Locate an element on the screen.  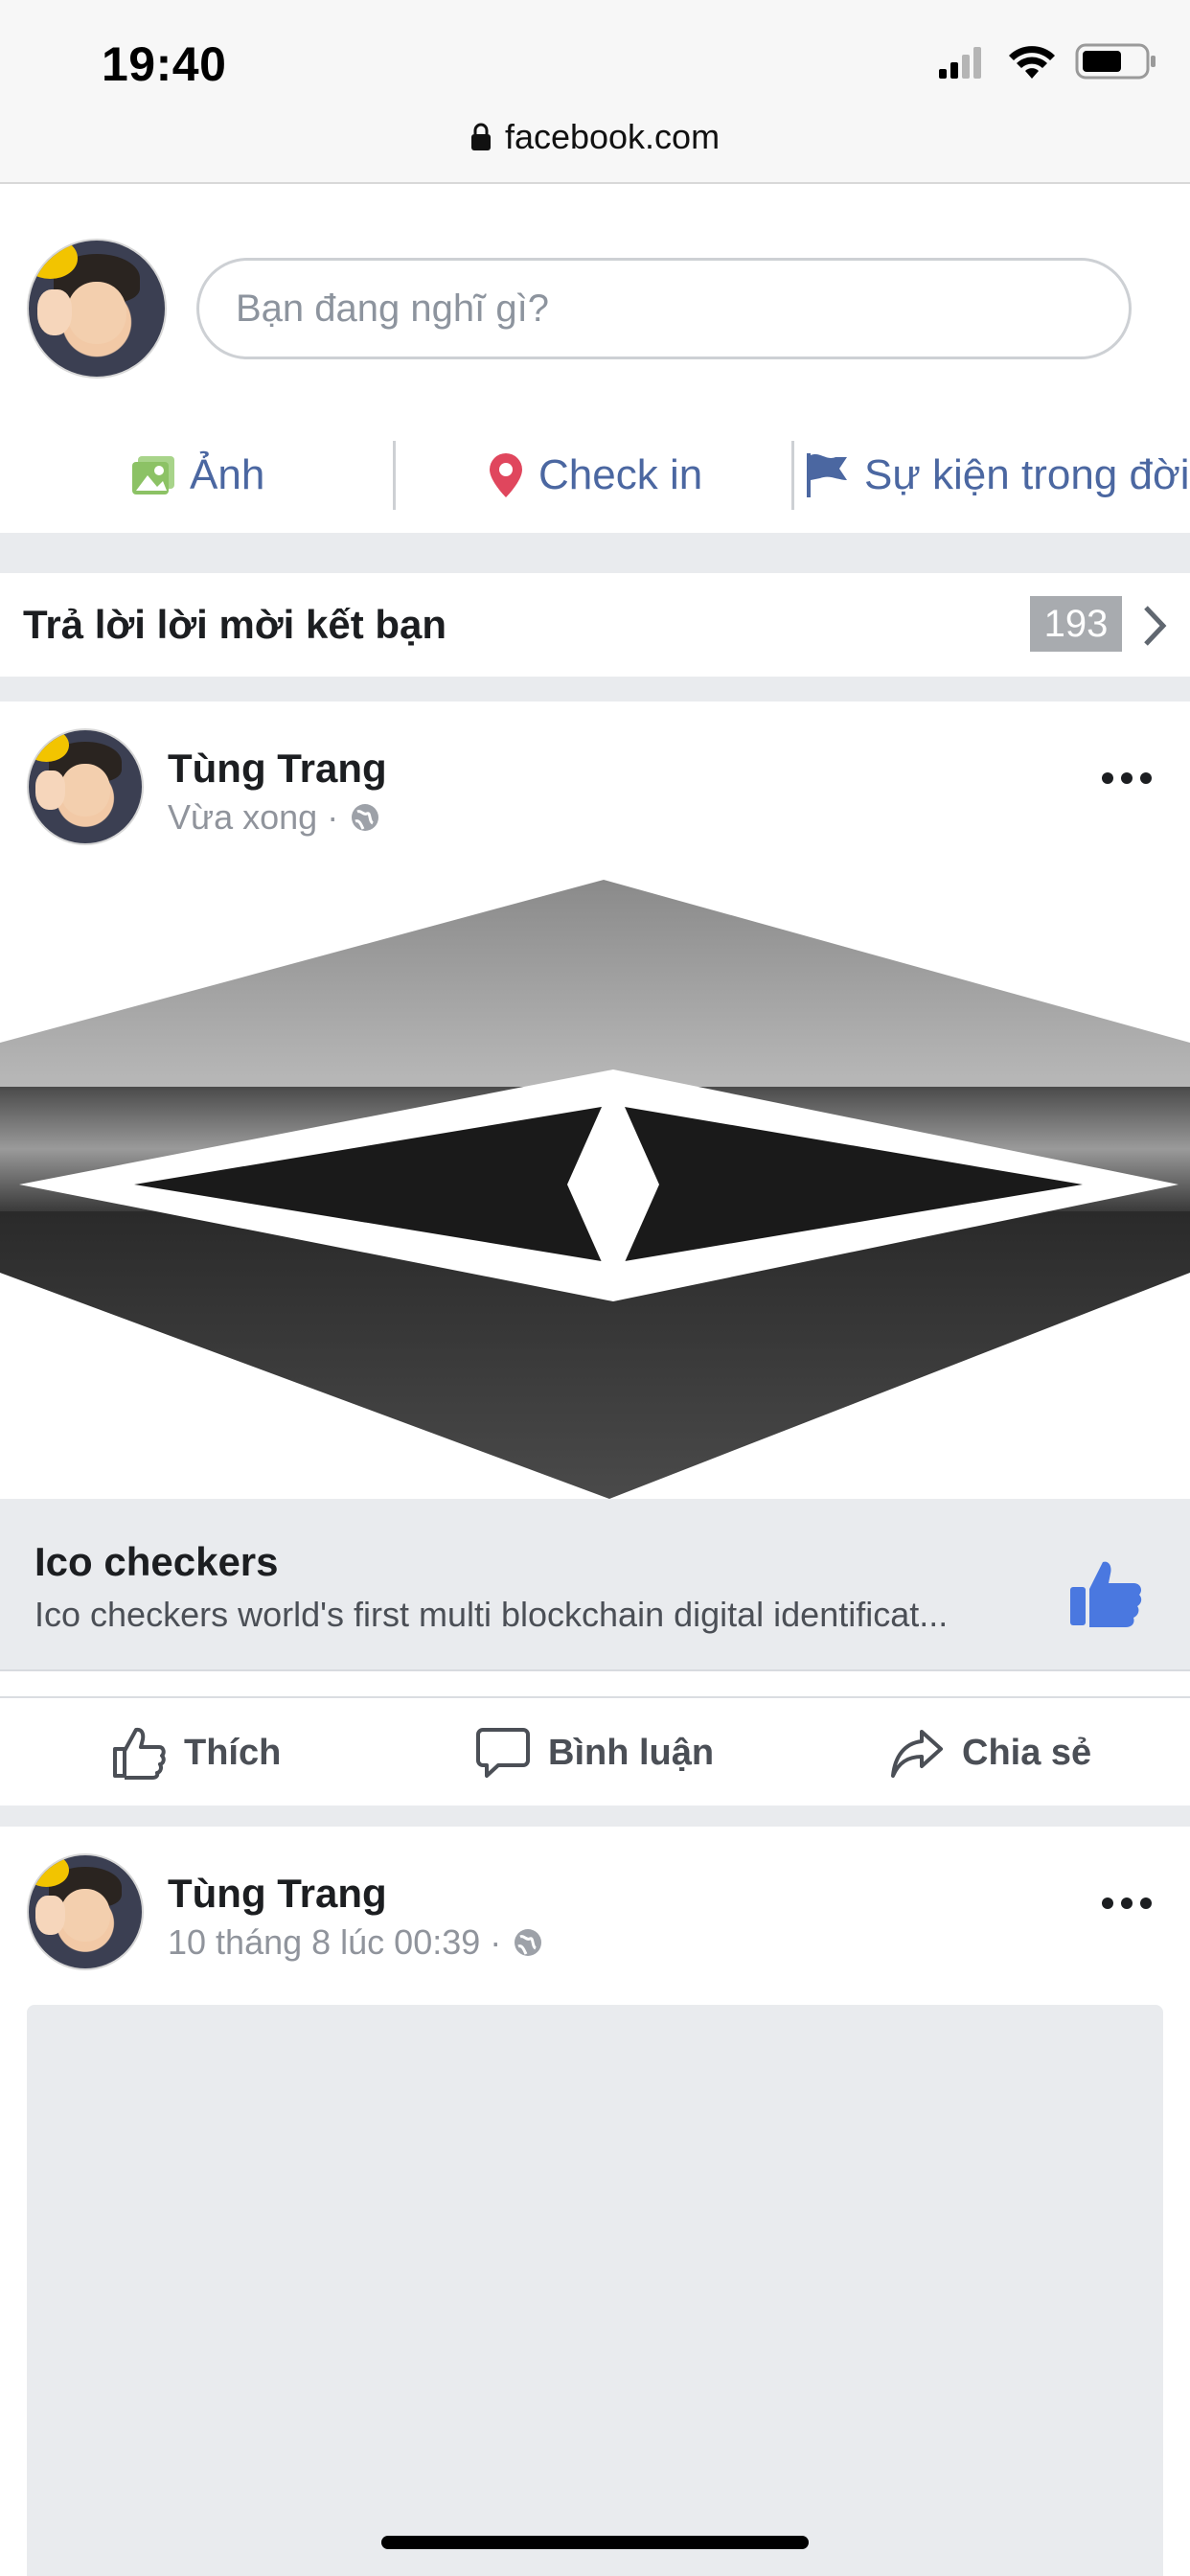
post-meta: Vừa xong · is located at coordinates (274, 817).